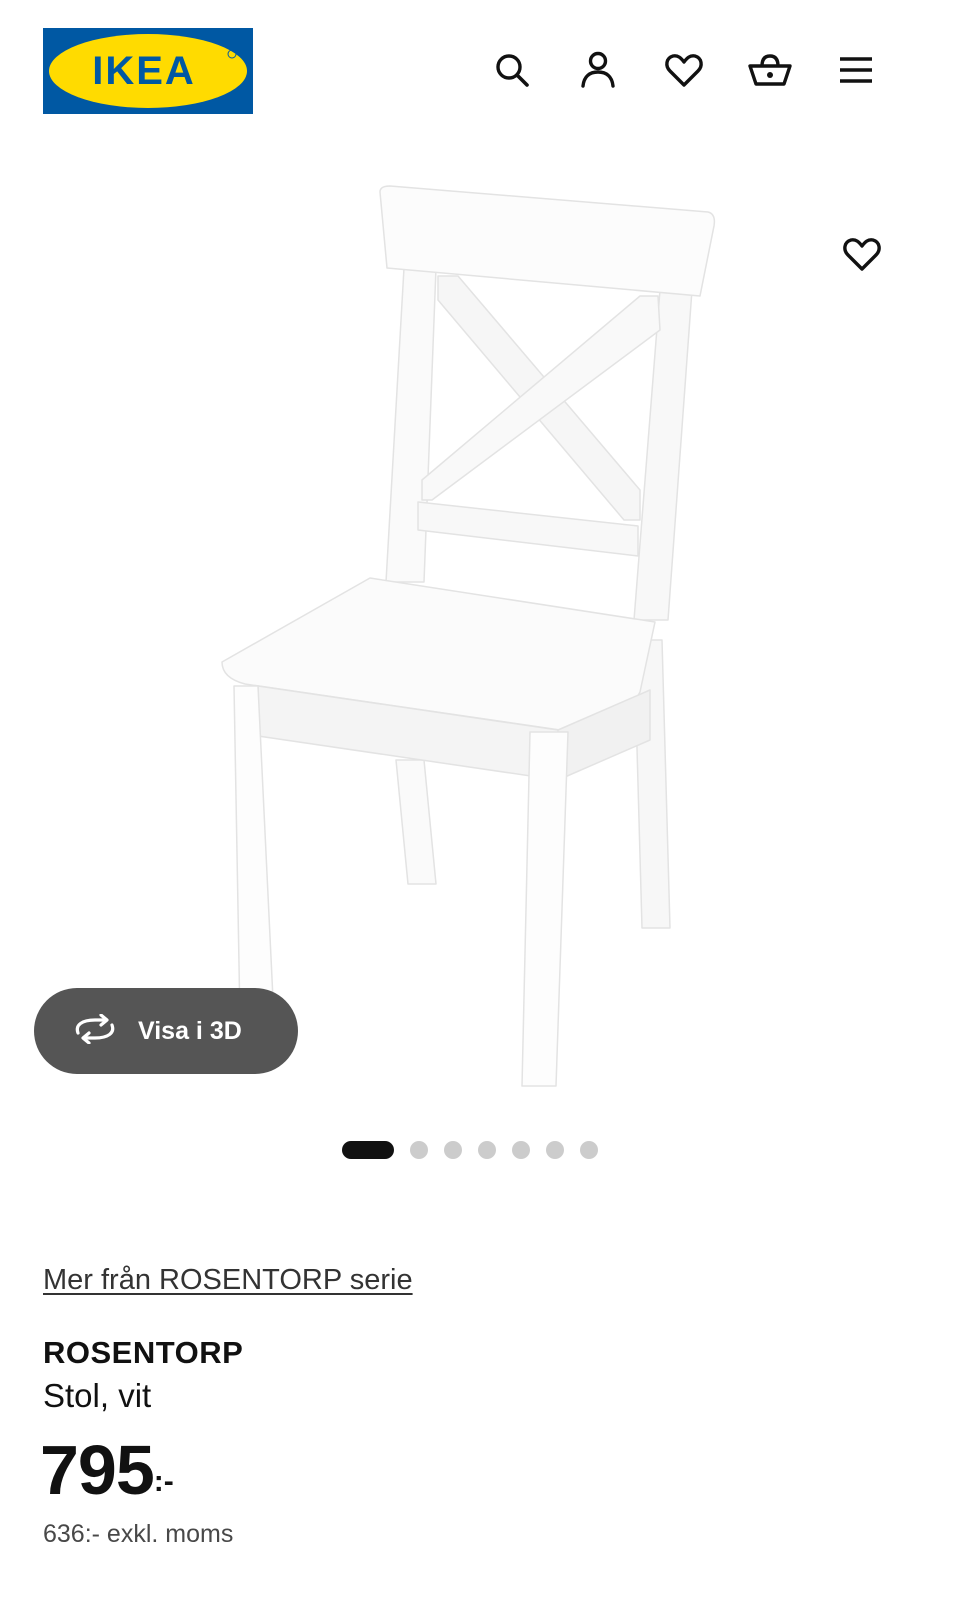  I want to click on view-in-3d-button: Visa i 3D, so click(166, 1031).